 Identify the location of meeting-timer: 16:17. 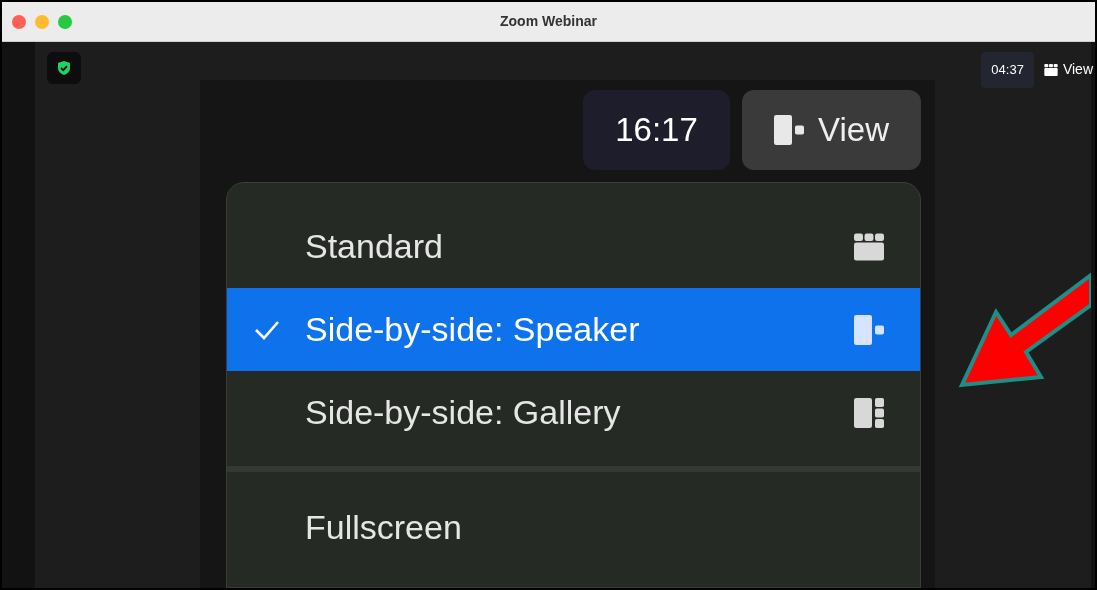
(656, 130).